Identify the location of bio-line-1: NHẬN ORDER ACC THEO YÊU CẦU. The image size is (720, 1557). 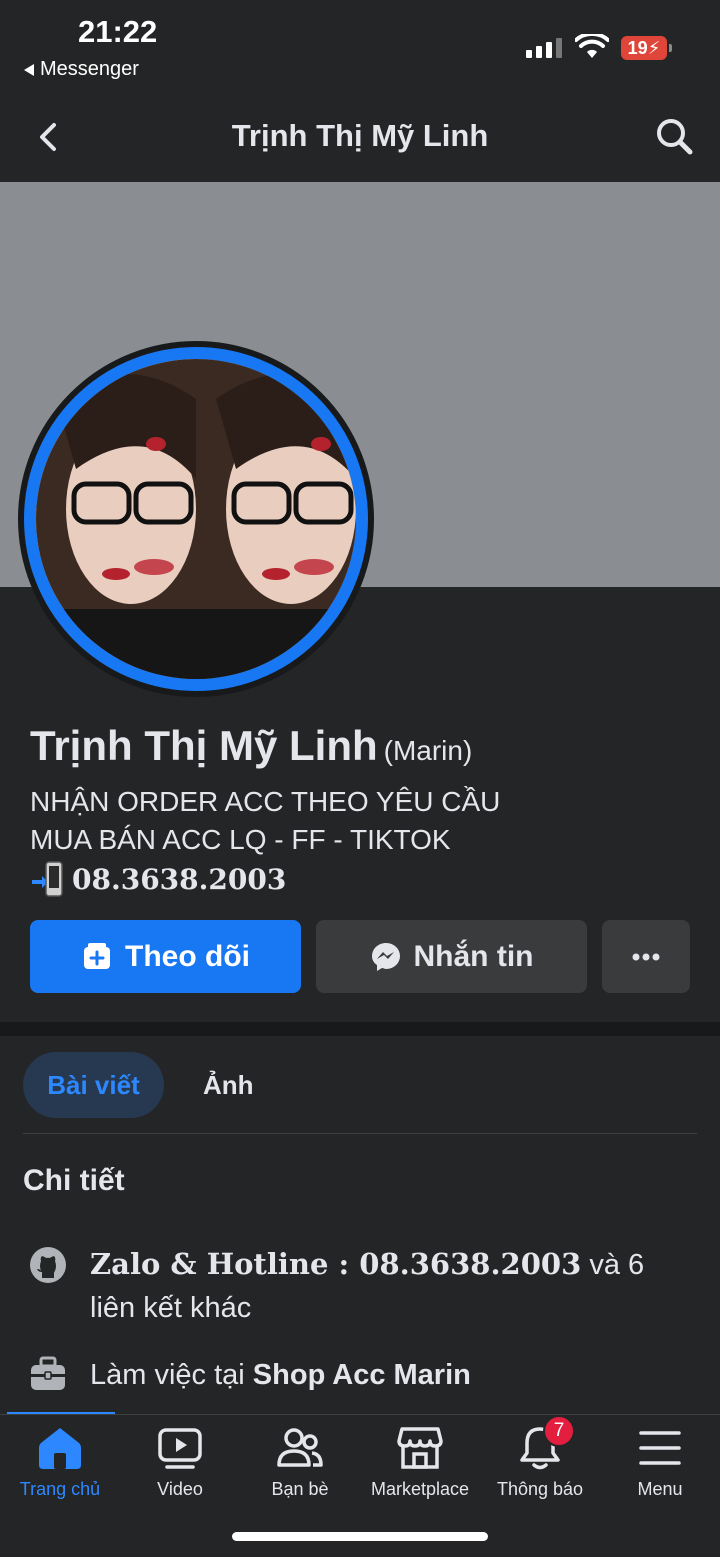
(265, 801).